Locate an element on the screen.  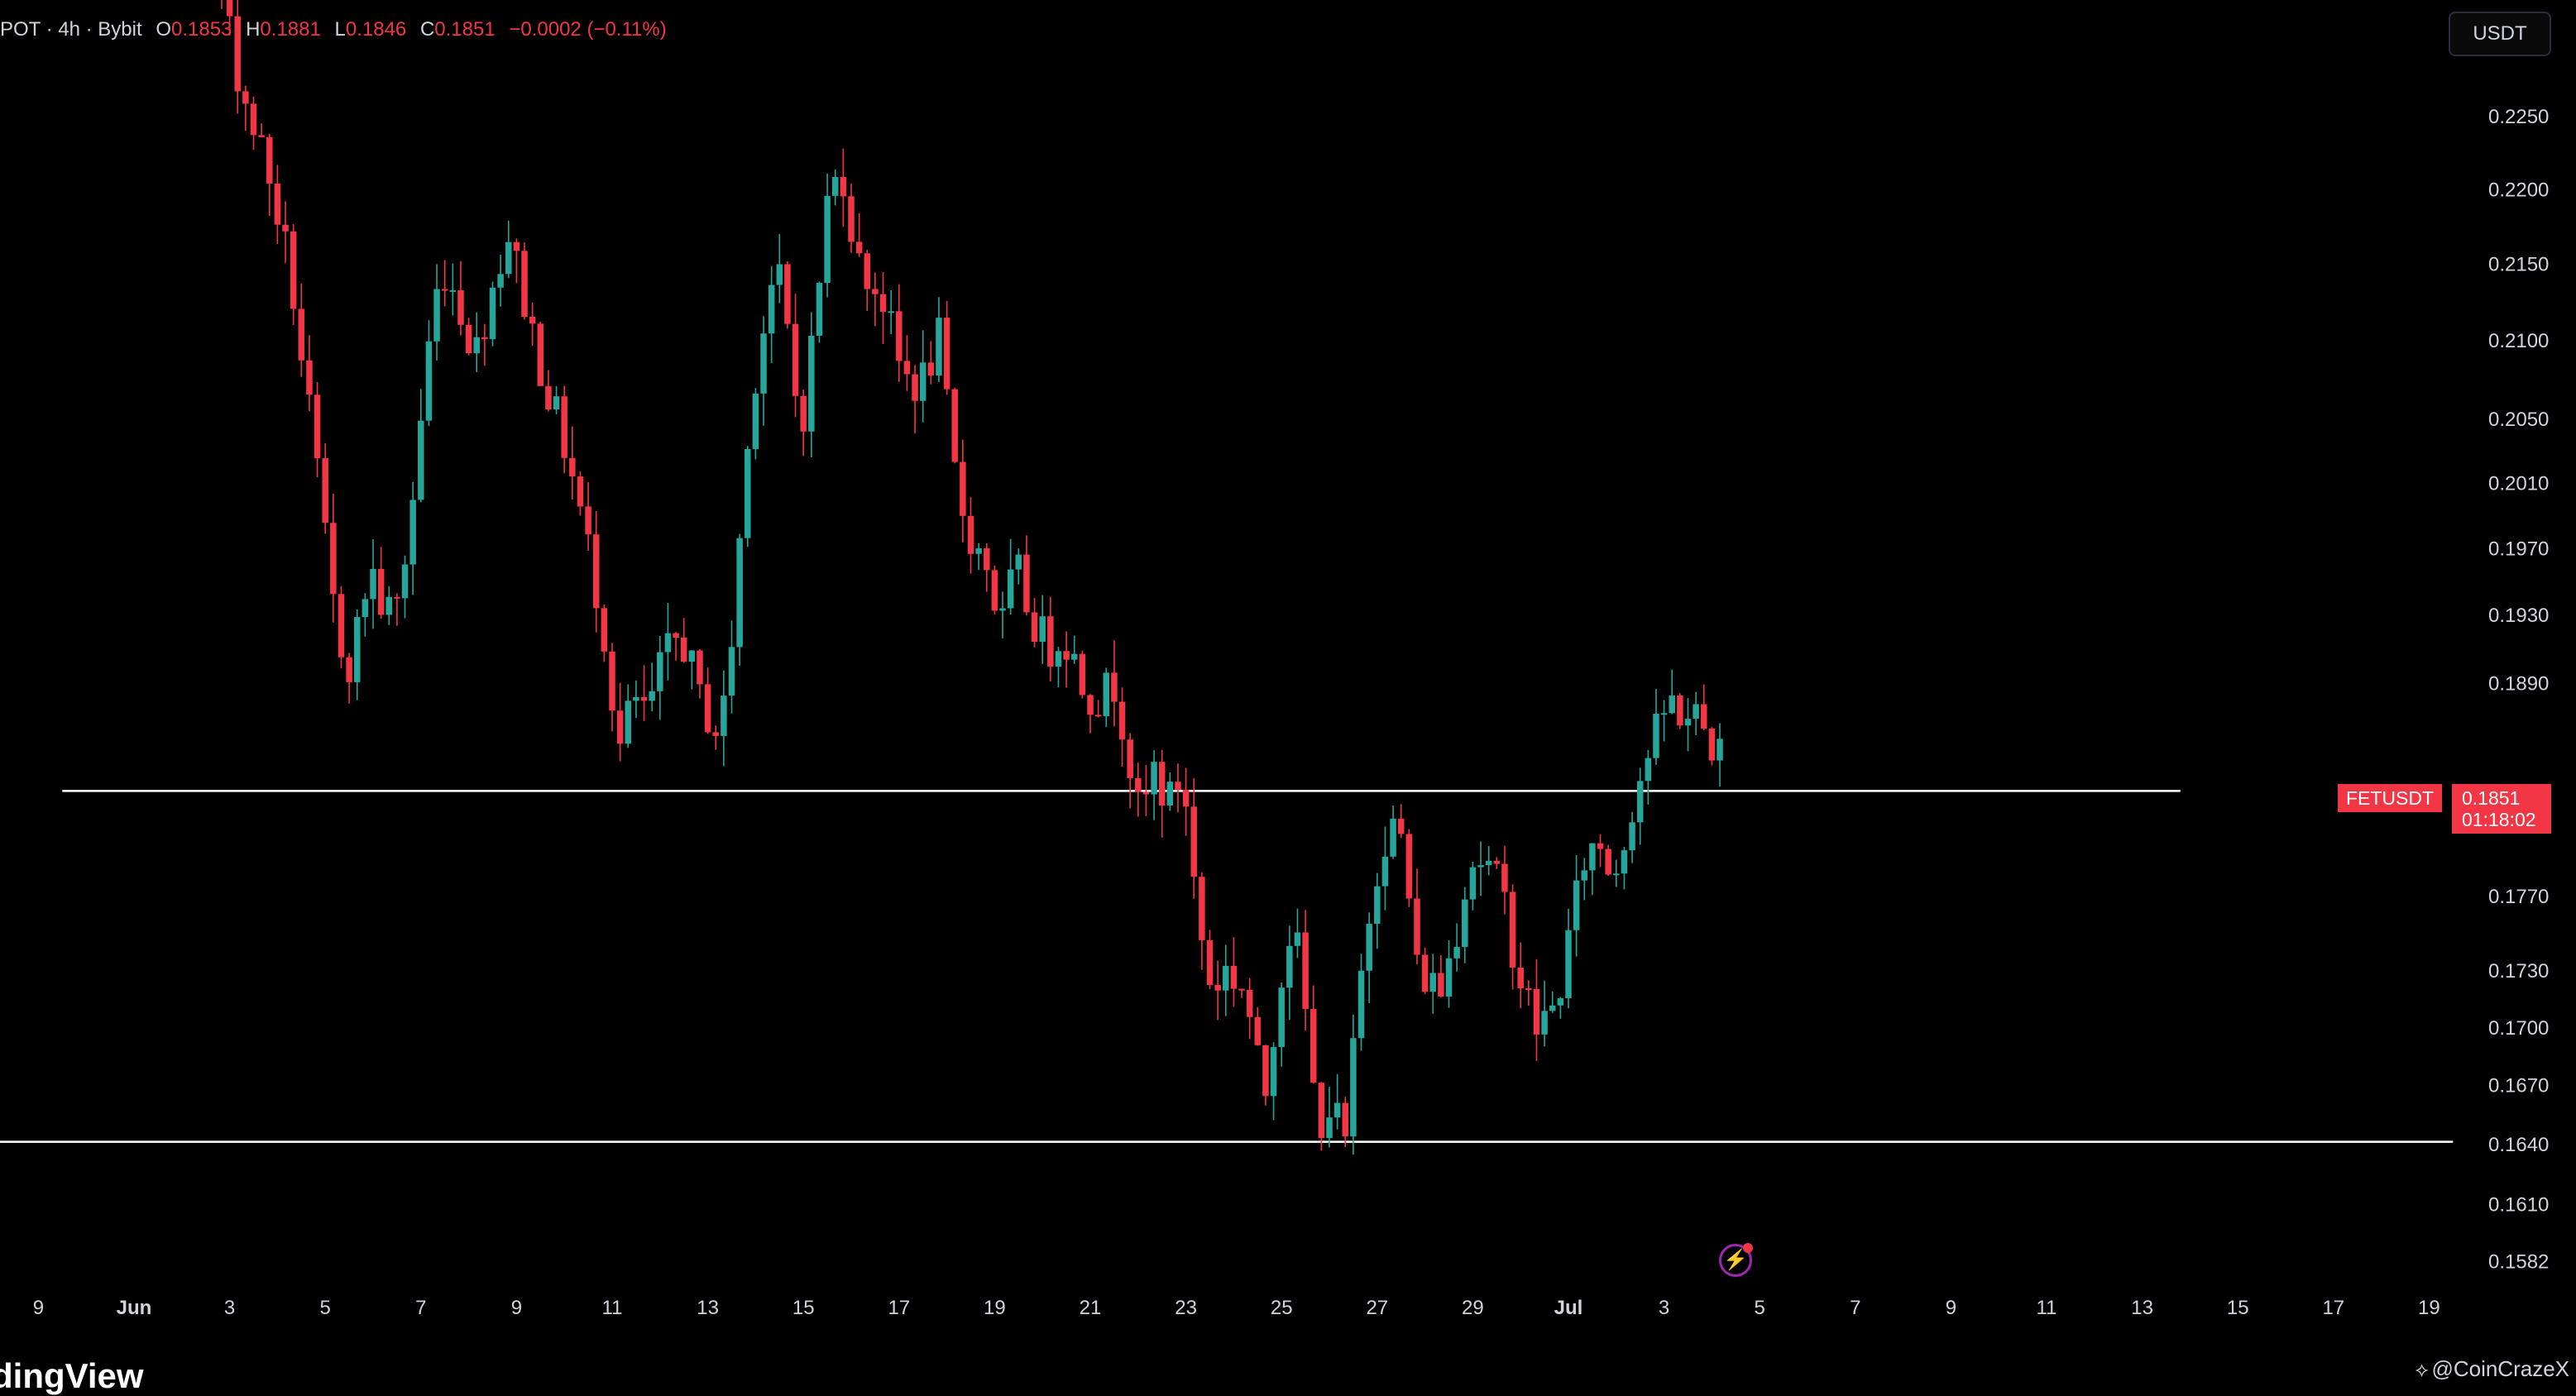
price-tick-label: 0.1670 is located at coordinates (2519, 1086).